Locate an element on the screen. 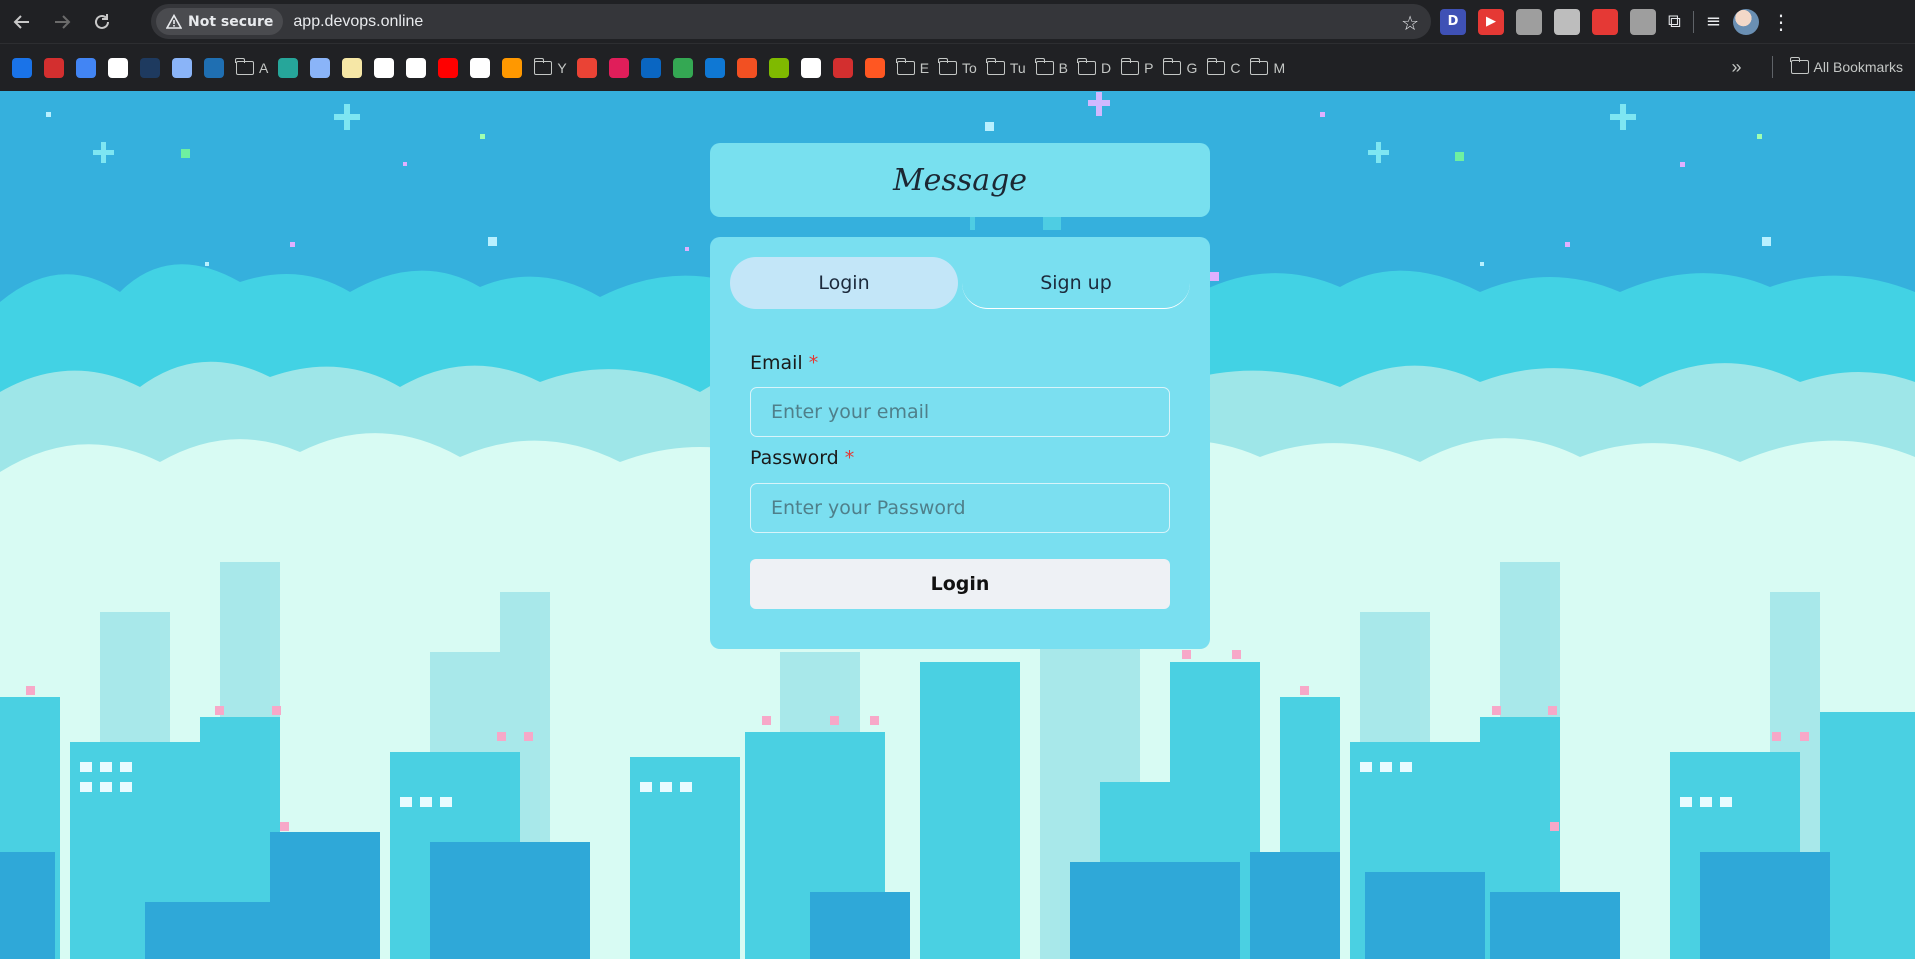 The image size is (1915, 959). slack-icon is located at coordinates (618, 67).